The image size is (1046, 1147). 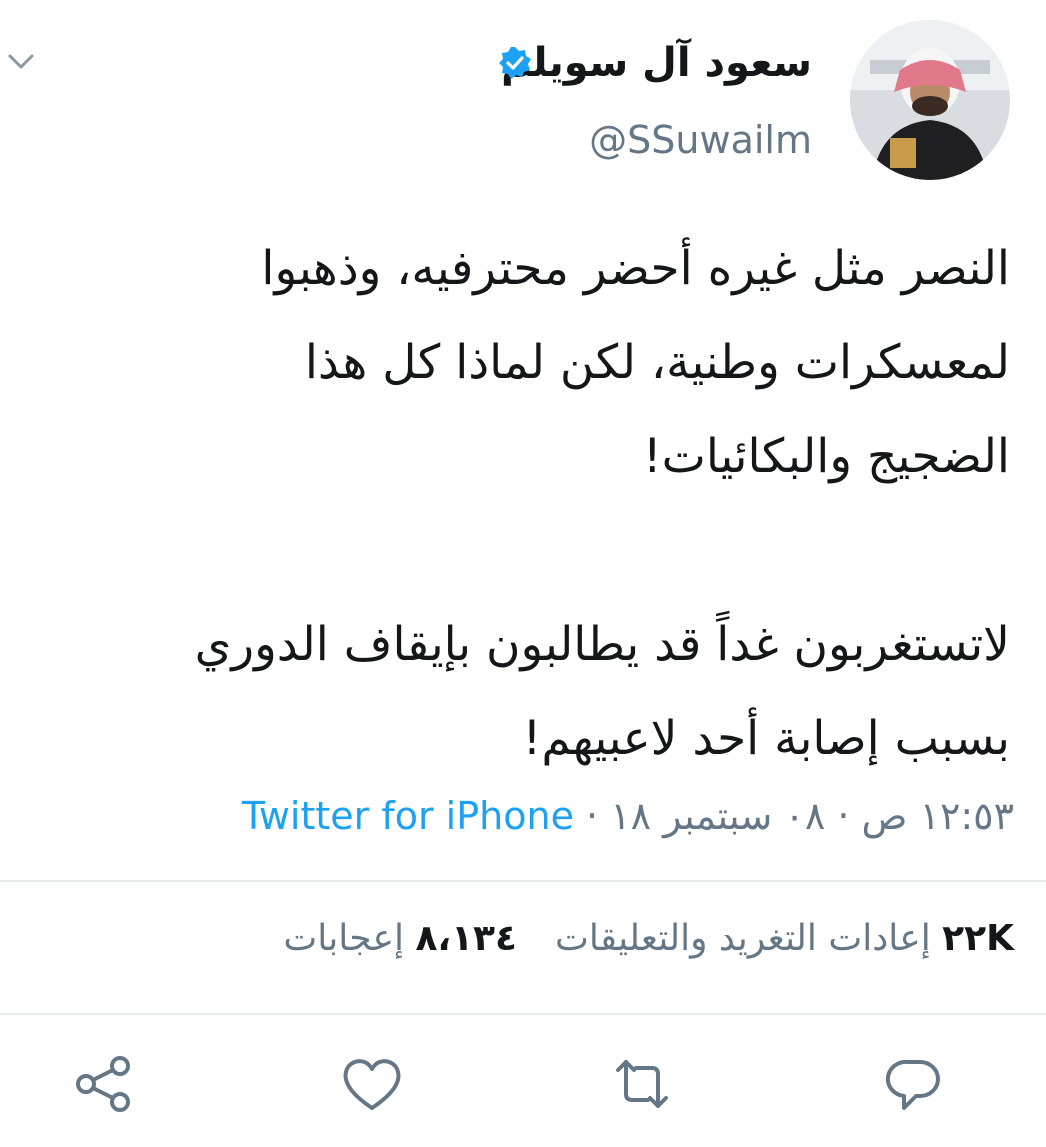 I want to click on retweet-icon, so click(x=642, y=1084).